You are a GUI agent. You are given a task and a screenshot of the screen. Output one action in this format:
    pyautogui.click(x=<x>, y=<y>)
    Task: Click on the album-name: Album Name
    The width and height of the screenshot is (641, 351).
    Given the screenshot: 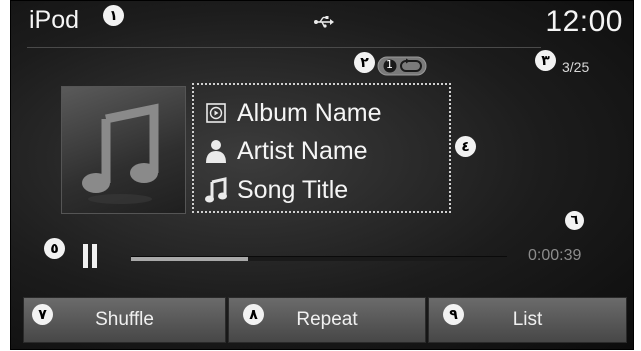 What is the action you would take?
    pyautogui.click(x=309, y=112)
    